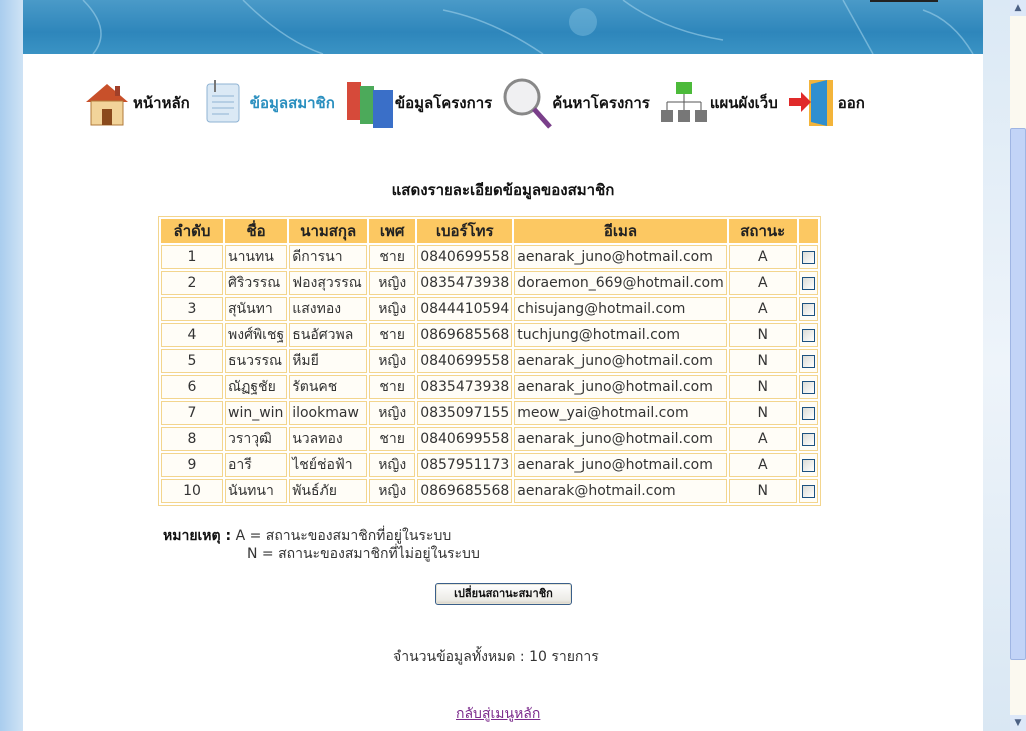  What do you see at coordinates (328, 335) in the screenshot?
I see `table-cell: ธนอัศวพล` at bounding box center [328, 335].